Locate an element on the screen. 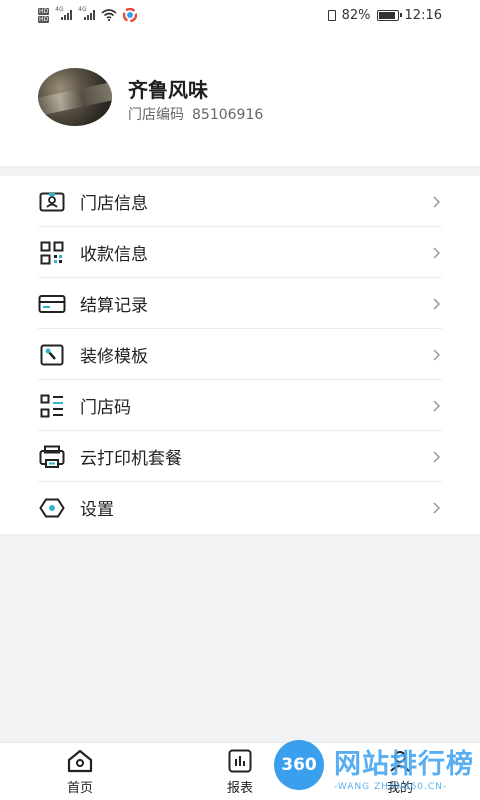  profile-icon is located at coordinates (400, 761).